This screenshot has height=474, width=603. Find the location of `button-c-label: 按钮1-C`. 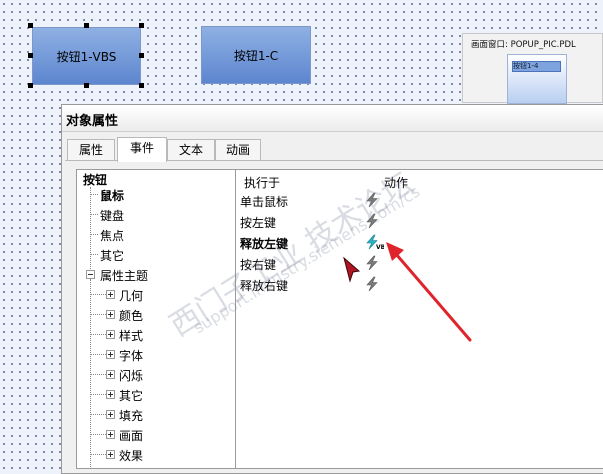

button-c-label: 按钮1-C is located at coordinates (256, 55).